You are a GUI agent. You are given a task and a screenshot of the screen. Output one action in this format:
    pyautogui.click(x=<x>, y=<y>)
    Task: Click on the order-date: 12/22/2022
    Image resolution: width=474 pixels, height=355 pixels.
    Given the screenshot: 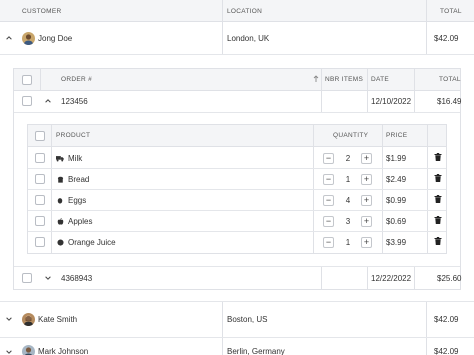 What is the action you would take?
    pyautogui.click(x=391, y=278)
    